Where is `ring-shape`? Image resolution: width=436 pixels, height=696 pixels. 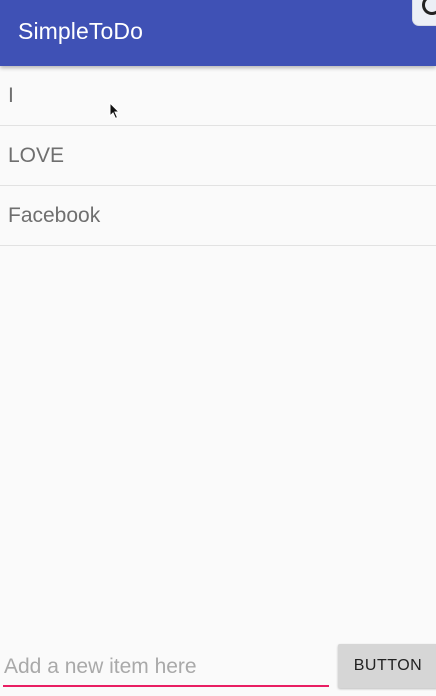
ring-shape is located at coordinates (429, 7).